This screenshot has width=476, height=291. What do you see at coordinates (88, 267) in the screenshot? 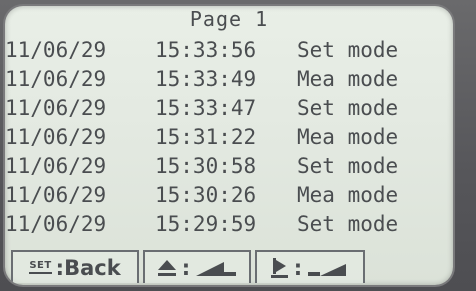
I see `back-label: :Back` at bounding box center [88, 267].